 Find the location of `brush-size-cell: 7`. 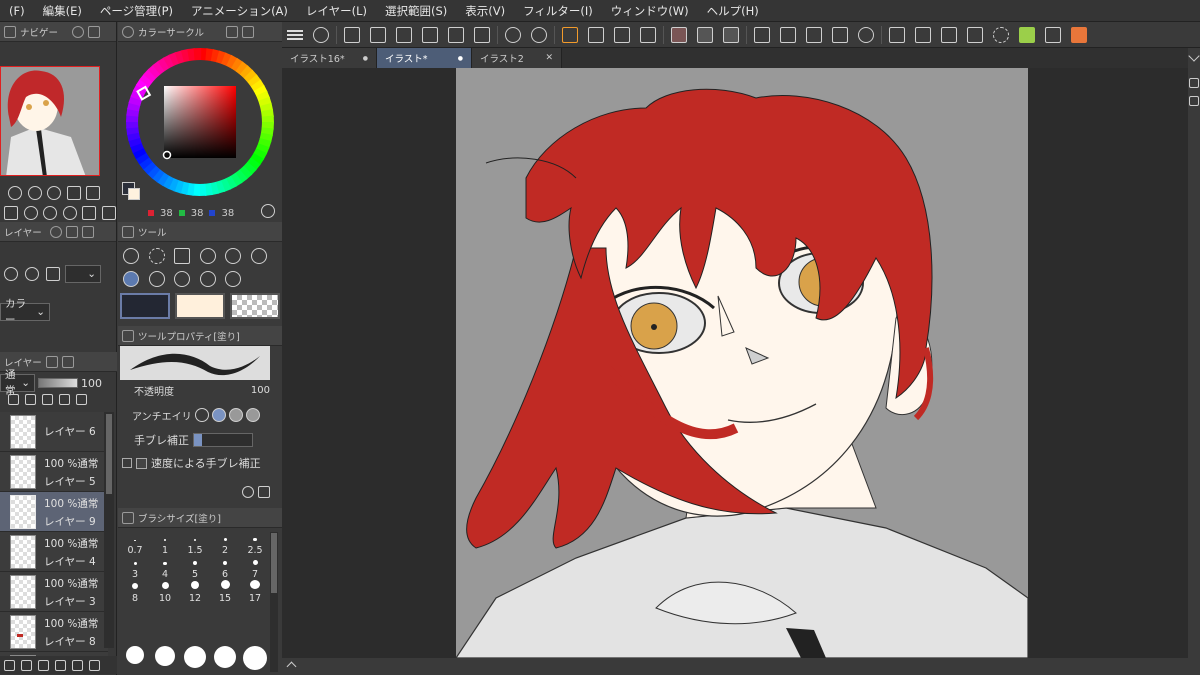

brush-size-cell: 7 is located at coordinates (255, 568).